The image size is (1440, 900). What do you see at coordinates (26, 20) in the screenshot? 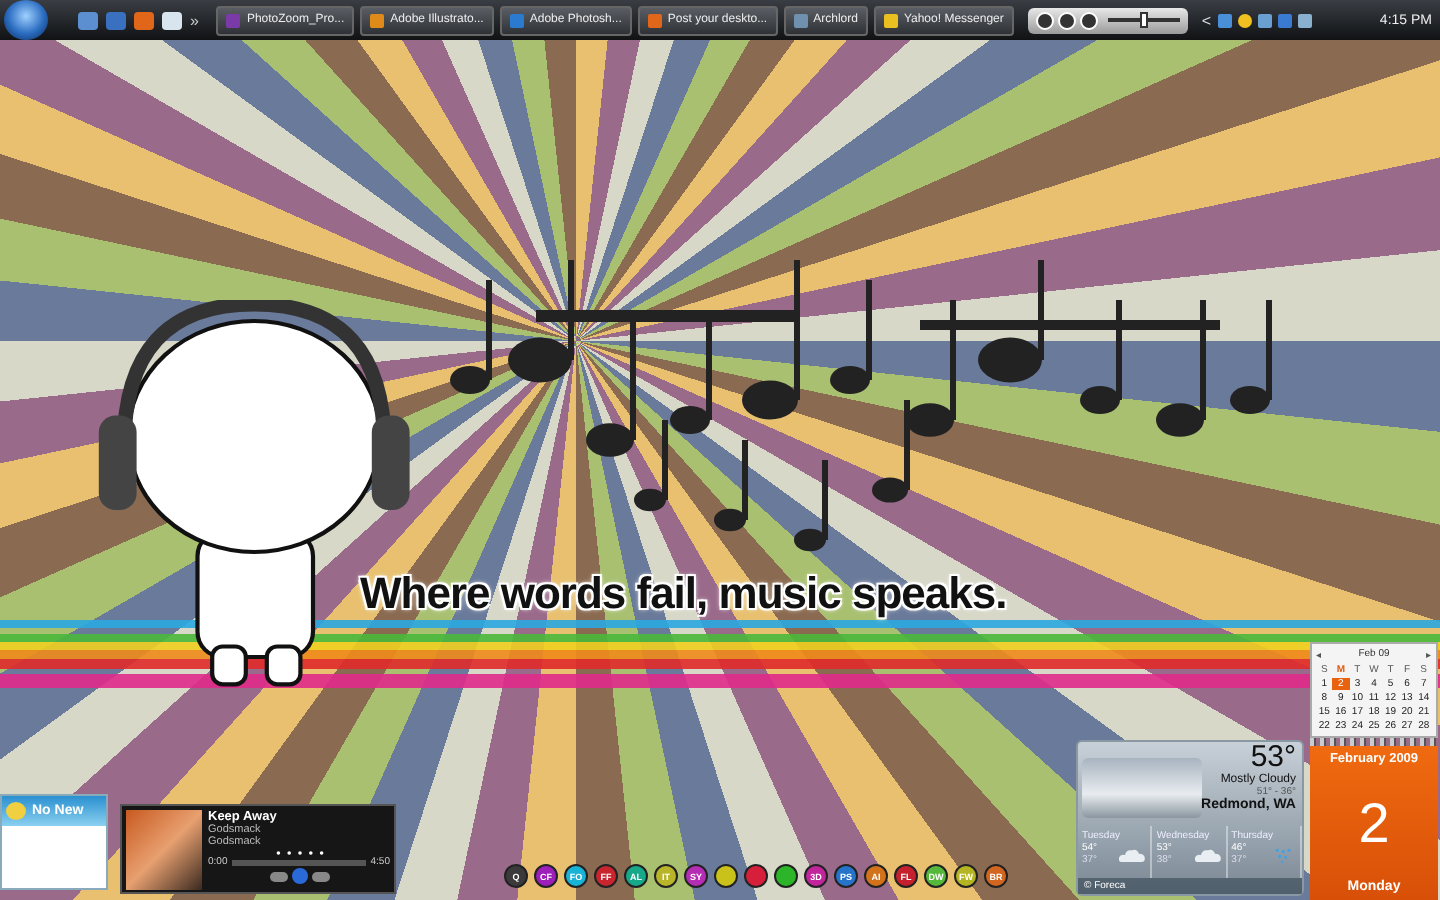
I see `start-button` at bounding box center [26, 20].